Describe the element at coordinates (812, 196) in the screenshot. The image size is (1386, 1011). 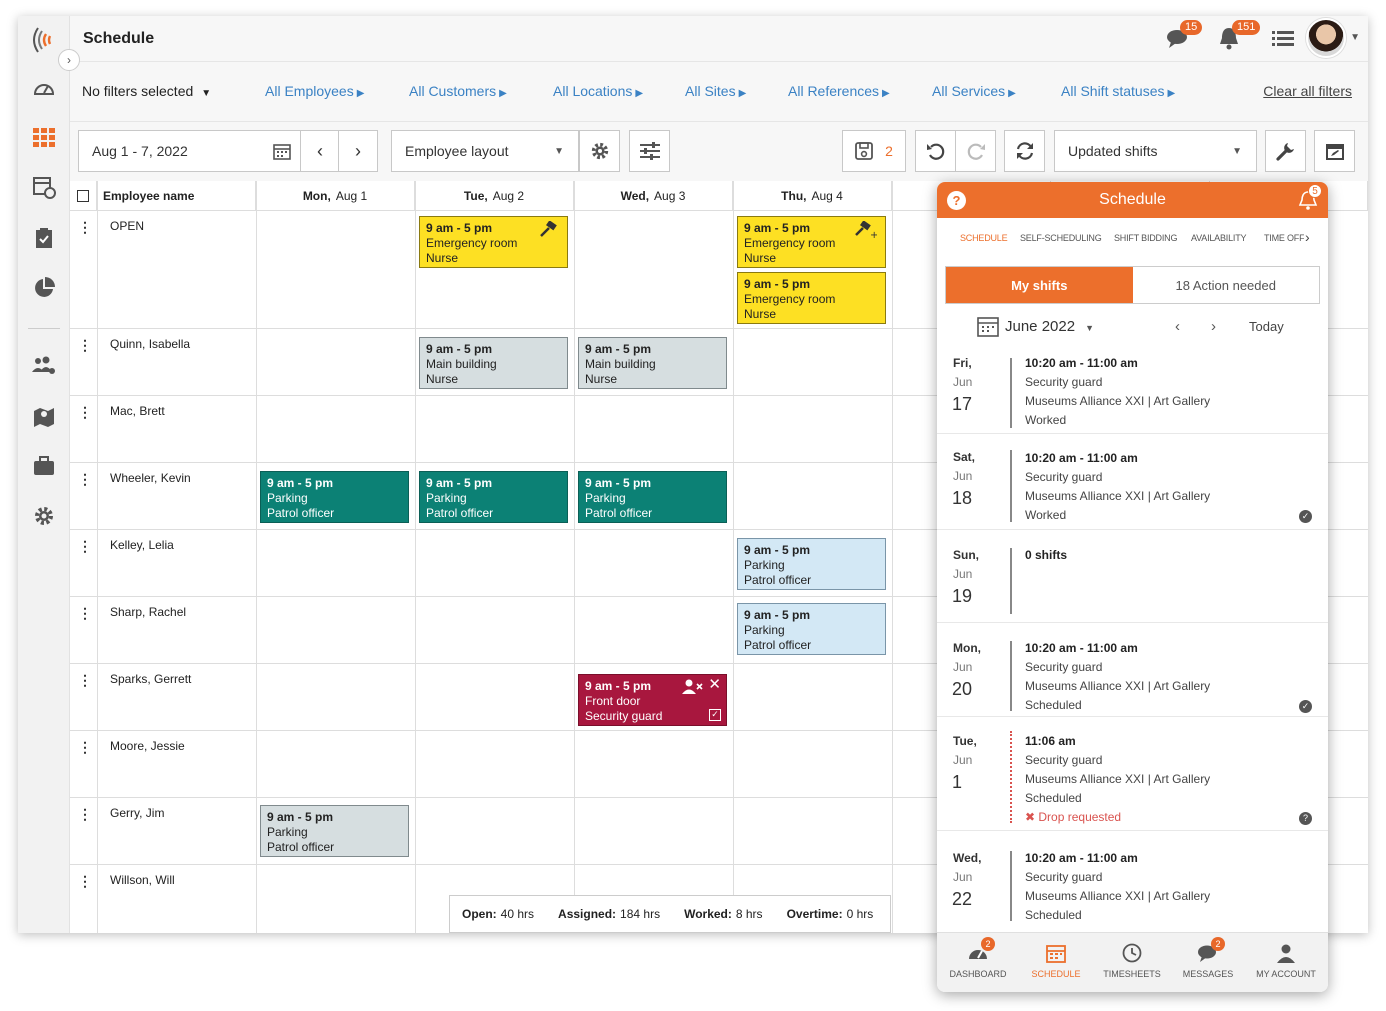
I see `day-header-thu: Thu, Aug 4` at that location.